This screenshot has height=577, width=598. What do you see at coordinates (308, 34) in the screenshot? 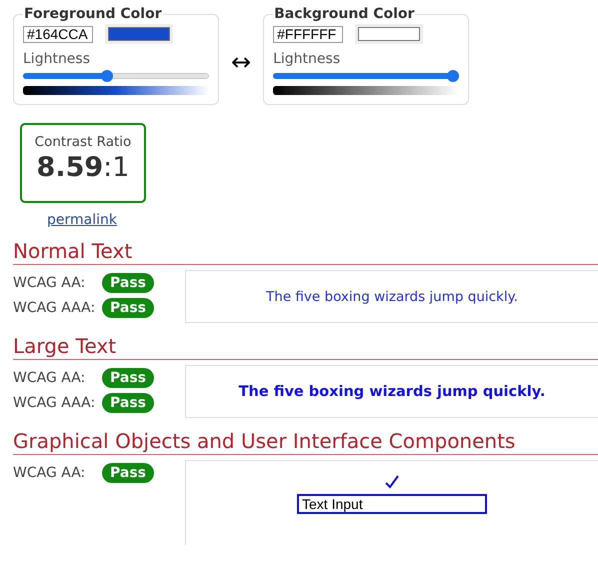
I see `hex-input: #FFFFFF` at bounding box center [308, 34].